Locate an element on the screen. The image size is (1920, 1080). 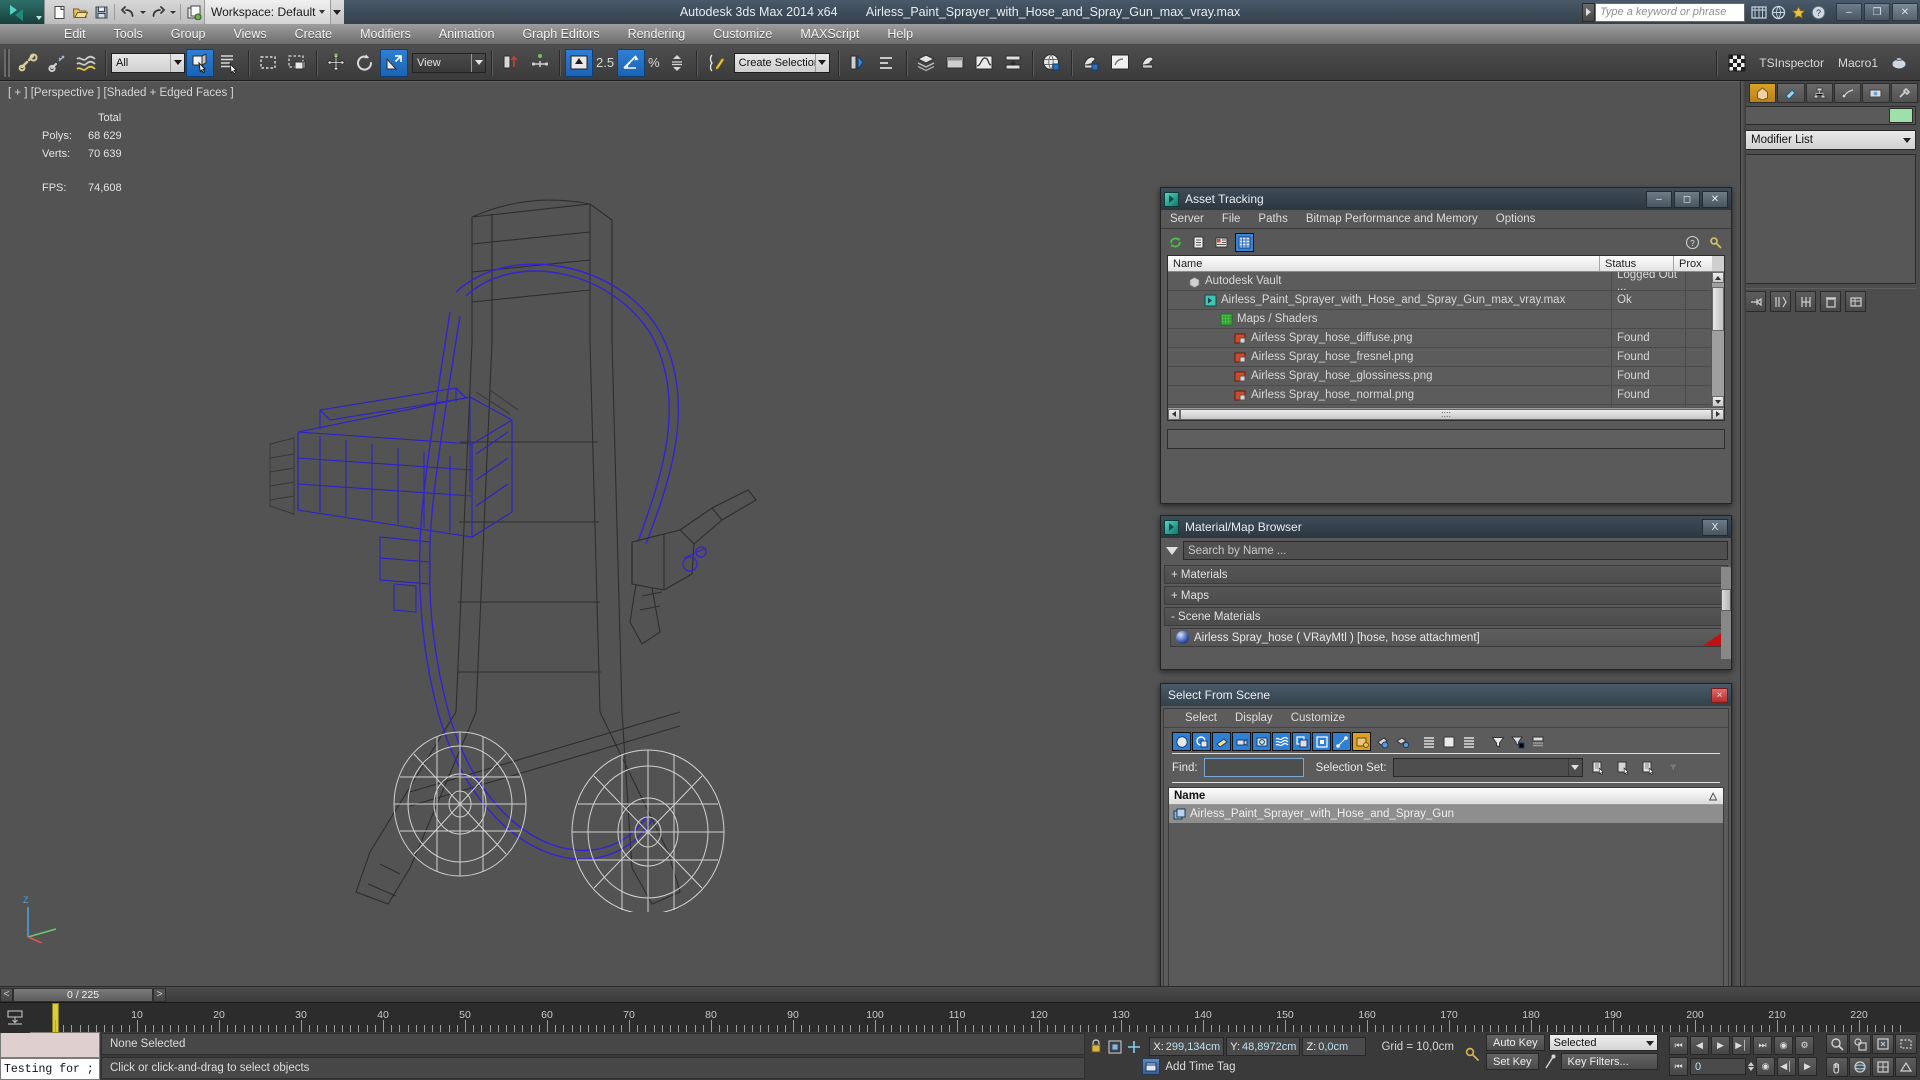
selection-set-filter-icon is located at coordinates (1673, 767).